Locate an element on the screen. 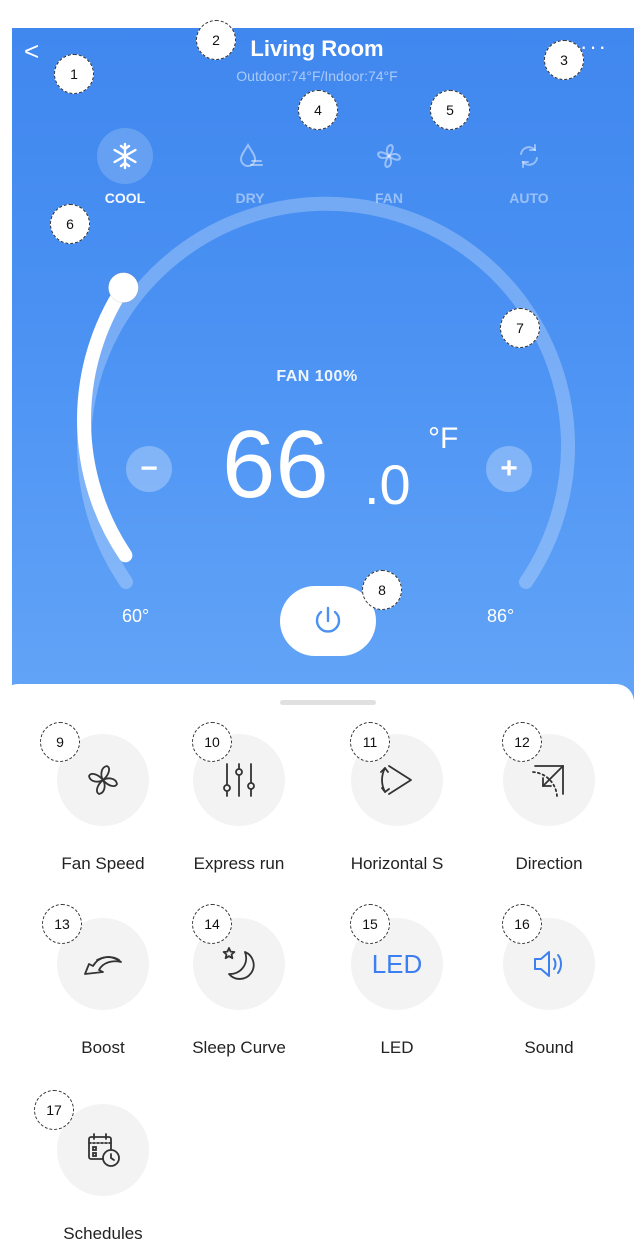 This screenshot has width=634, height=1244. annotation-badge: 3 is located at coordinates (564, 60).